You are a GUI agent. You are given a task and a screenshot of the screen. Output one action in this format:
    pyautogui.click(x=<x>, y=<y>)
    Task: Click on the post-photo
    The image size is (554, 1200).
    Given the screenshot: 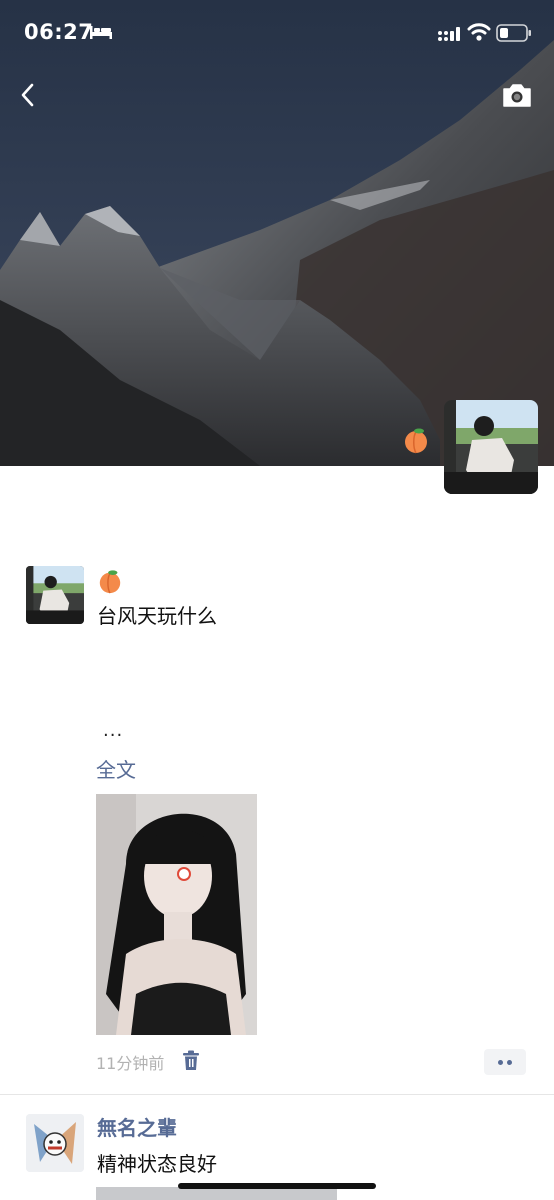 What is the action you would take?
    pyautogui.click(x=176, y=914)
    